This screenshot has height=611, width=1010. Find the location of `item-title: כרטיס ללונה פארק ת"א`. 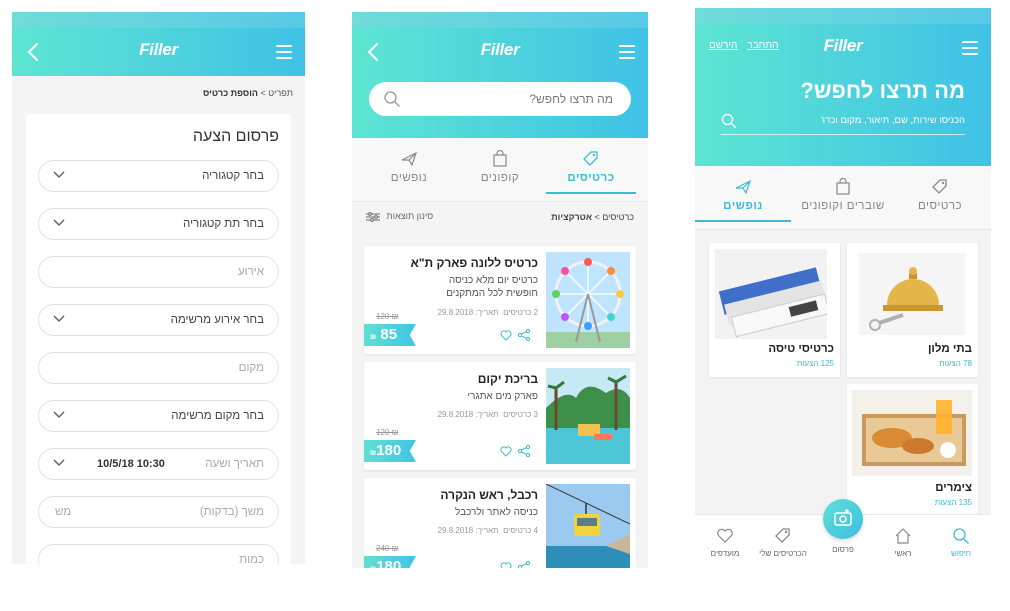

item-title: כרטיס ללונה פארק ת"א is located at coordinates (474, 263).